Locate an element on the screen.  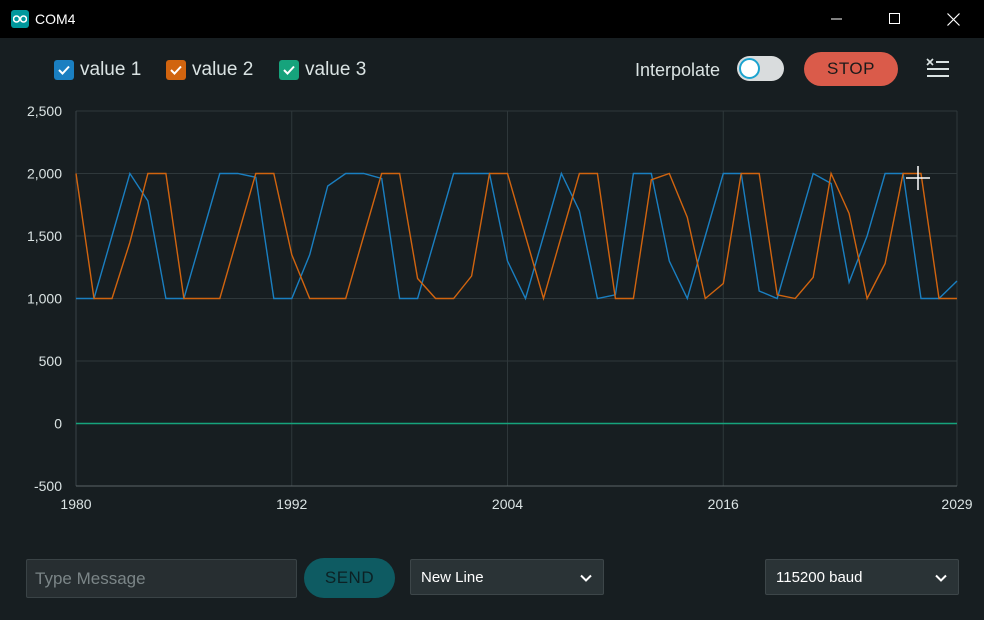
x-tick-label: 2004 is located at coordinates (507, 504).